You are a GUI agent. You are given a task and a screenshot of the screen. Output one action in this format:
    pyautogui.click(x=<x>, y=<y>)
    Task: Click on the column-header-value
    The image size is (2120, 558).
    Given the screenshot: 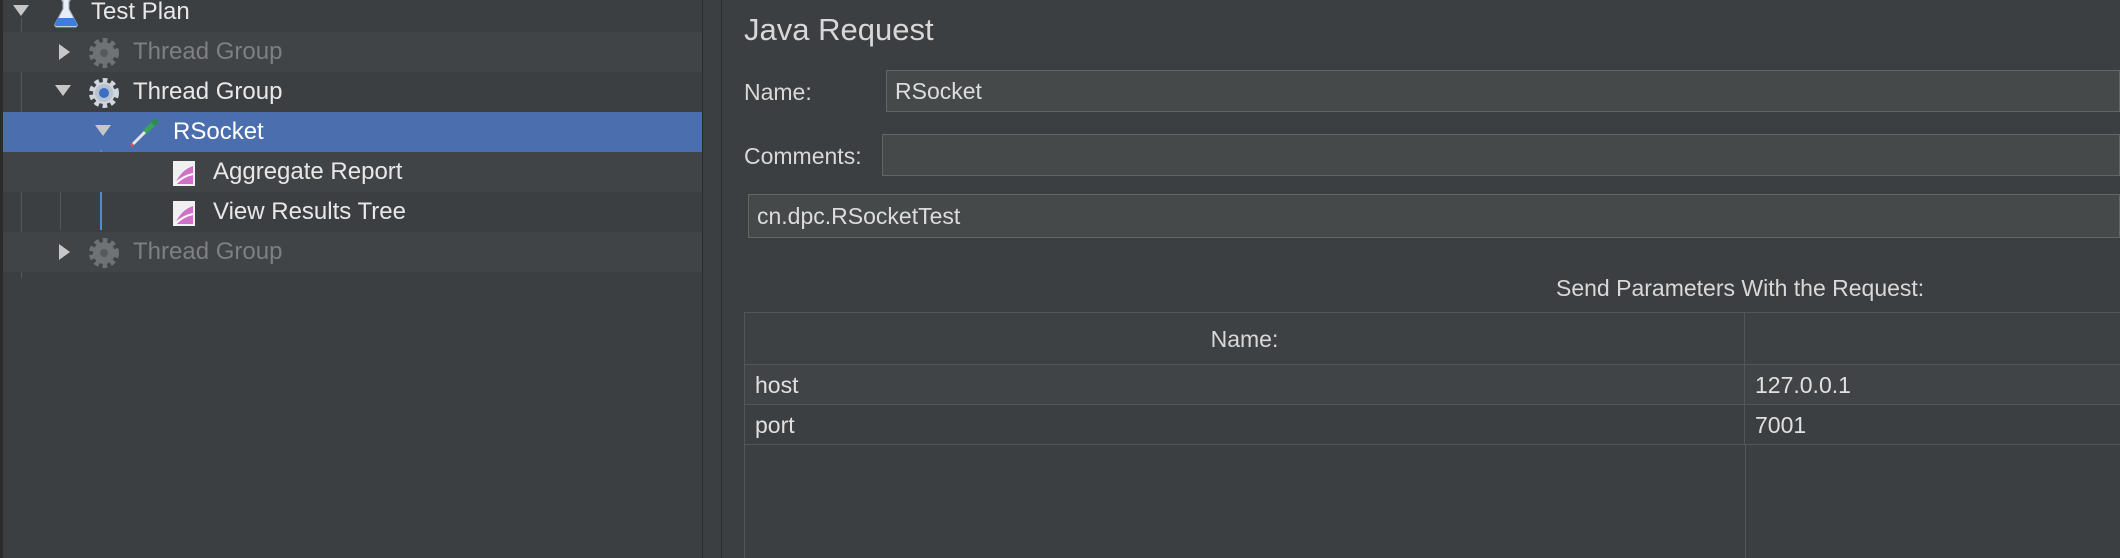 What is the action you would take?
    pyautogui.click(x=1932, y=339)
    